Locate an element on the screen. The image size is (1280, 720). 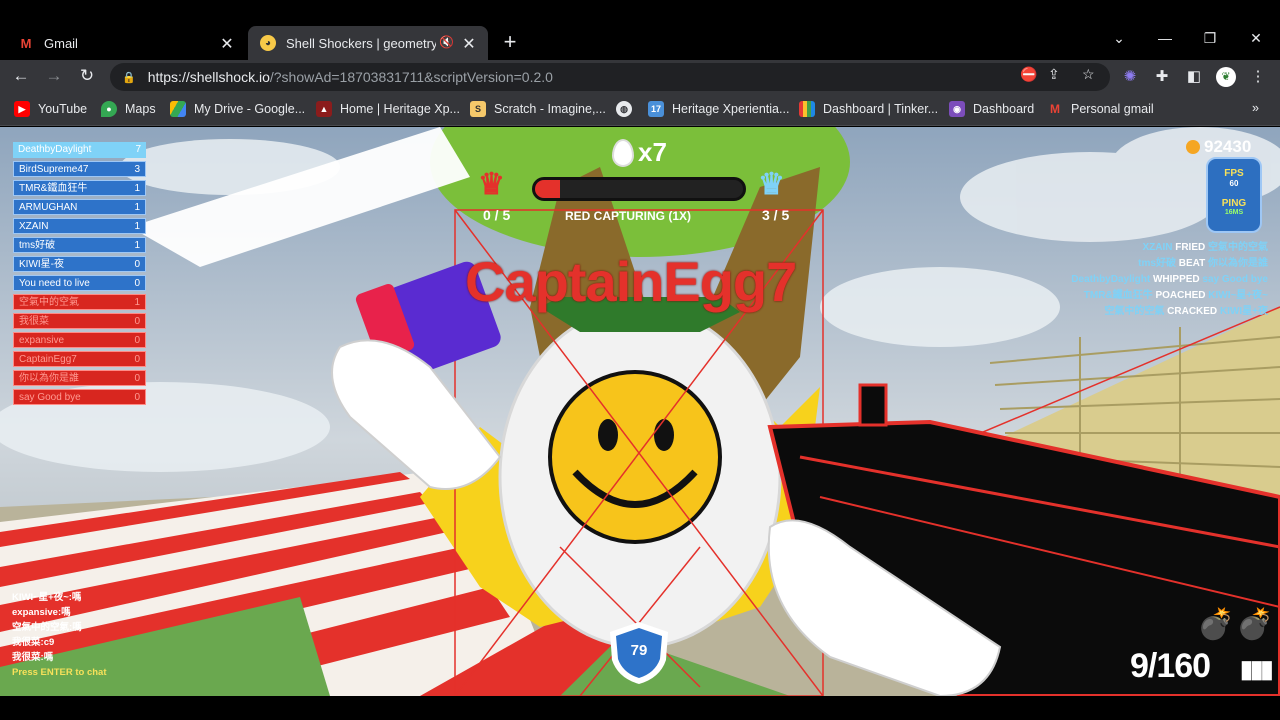
maps-icon: ● is located at coordinates (109, 109).